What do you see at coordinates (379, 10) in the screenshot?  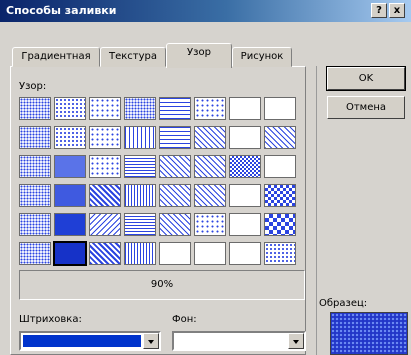 I see `help-button: ?` at bounding box center [379, 10].